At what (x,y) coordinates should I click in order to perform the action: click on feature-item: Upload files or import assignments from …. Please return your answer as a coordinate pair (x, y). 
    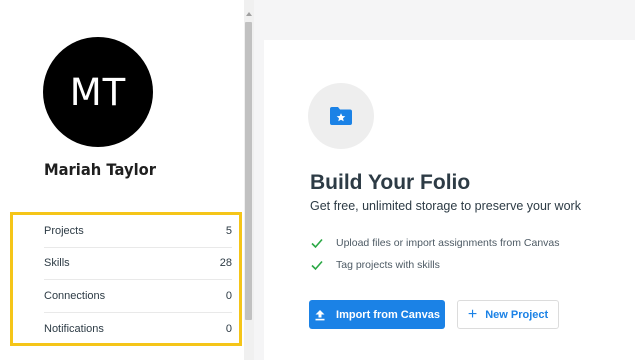
    Looking at the image, I should click on (435, 243).